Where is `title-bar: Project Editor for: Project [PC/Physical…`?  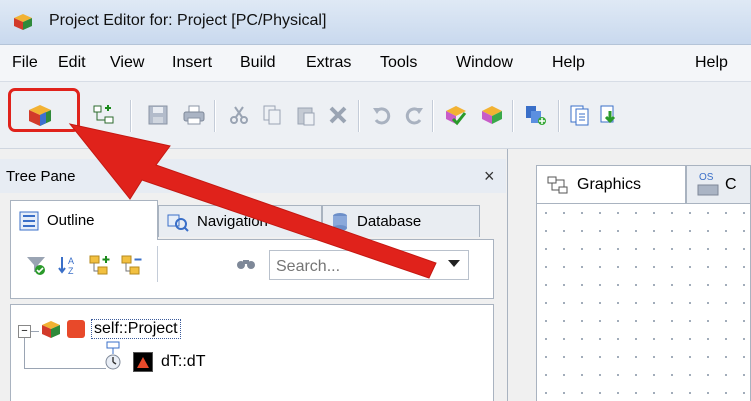
title-bar: Project Editor for: Project [PC/Physical… is located at coordinates (375, 22).